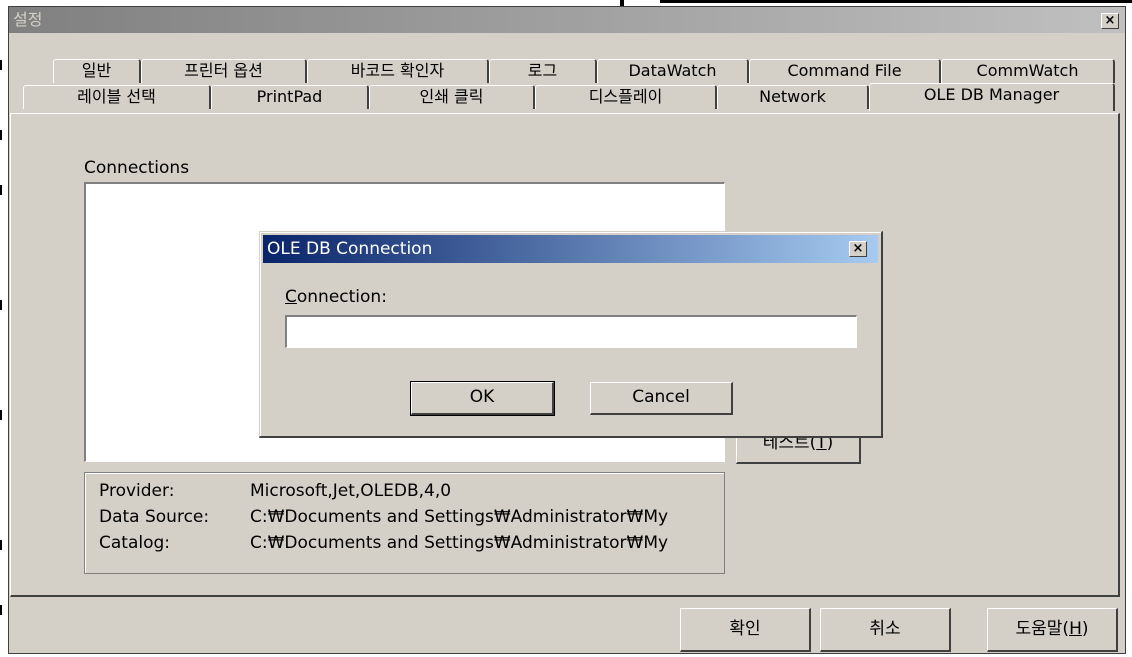 This screenshot has width=1132, height=657. Describe the element at coordinates (1075, 629) in the screenshot. I see `mnemonic: H` at that location.